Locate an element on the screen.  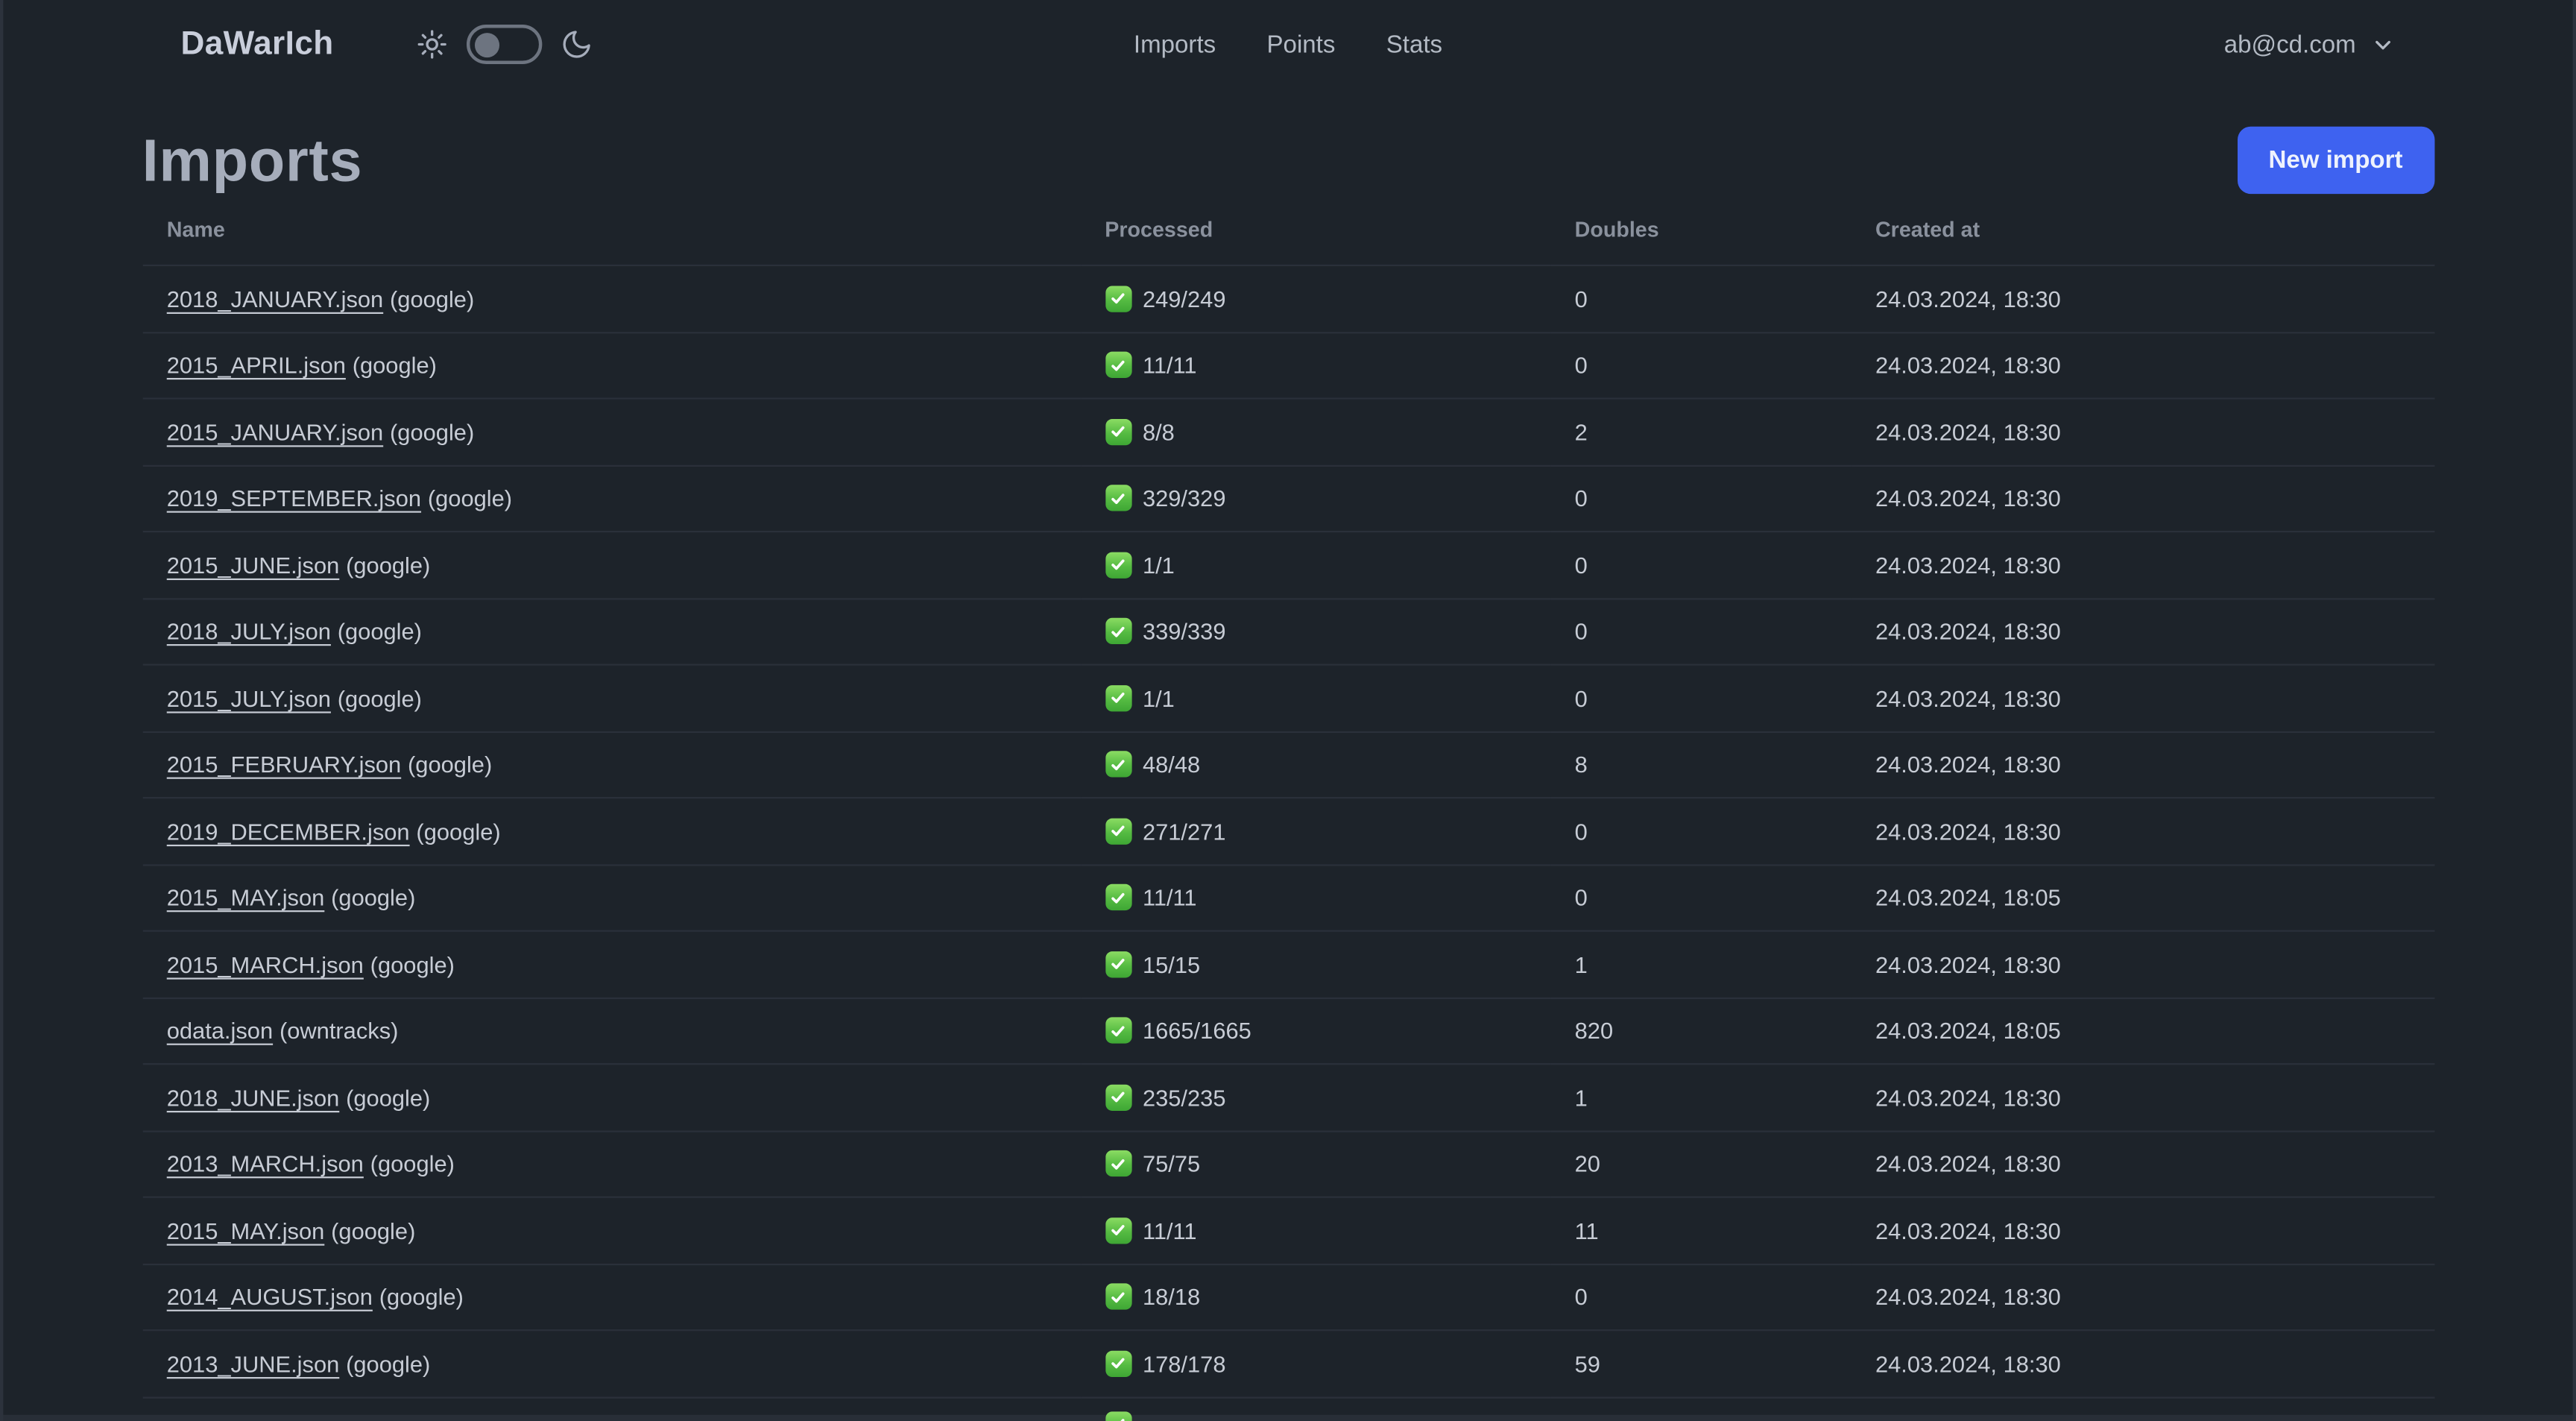
brand-logo: DaWarIch is located at coordinates (256, 44).